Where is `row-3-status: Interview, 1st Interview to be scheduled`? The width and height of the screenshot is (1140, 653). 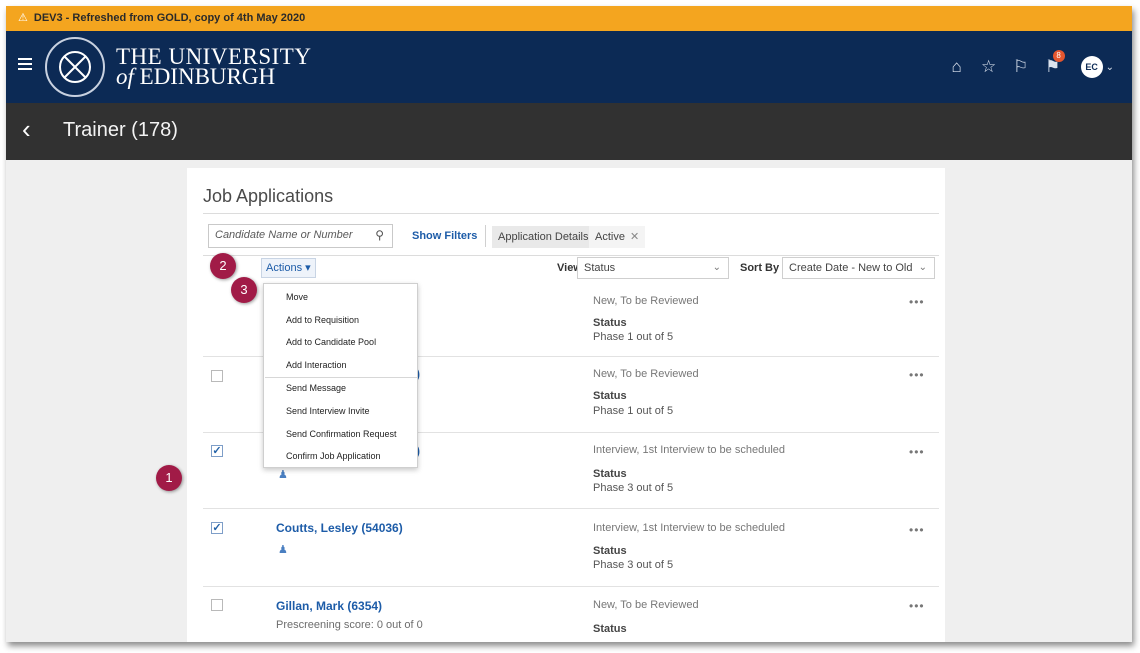 row-3-status: Interview, 1st Interview to be scheduled is located at coordinates (689, 450).